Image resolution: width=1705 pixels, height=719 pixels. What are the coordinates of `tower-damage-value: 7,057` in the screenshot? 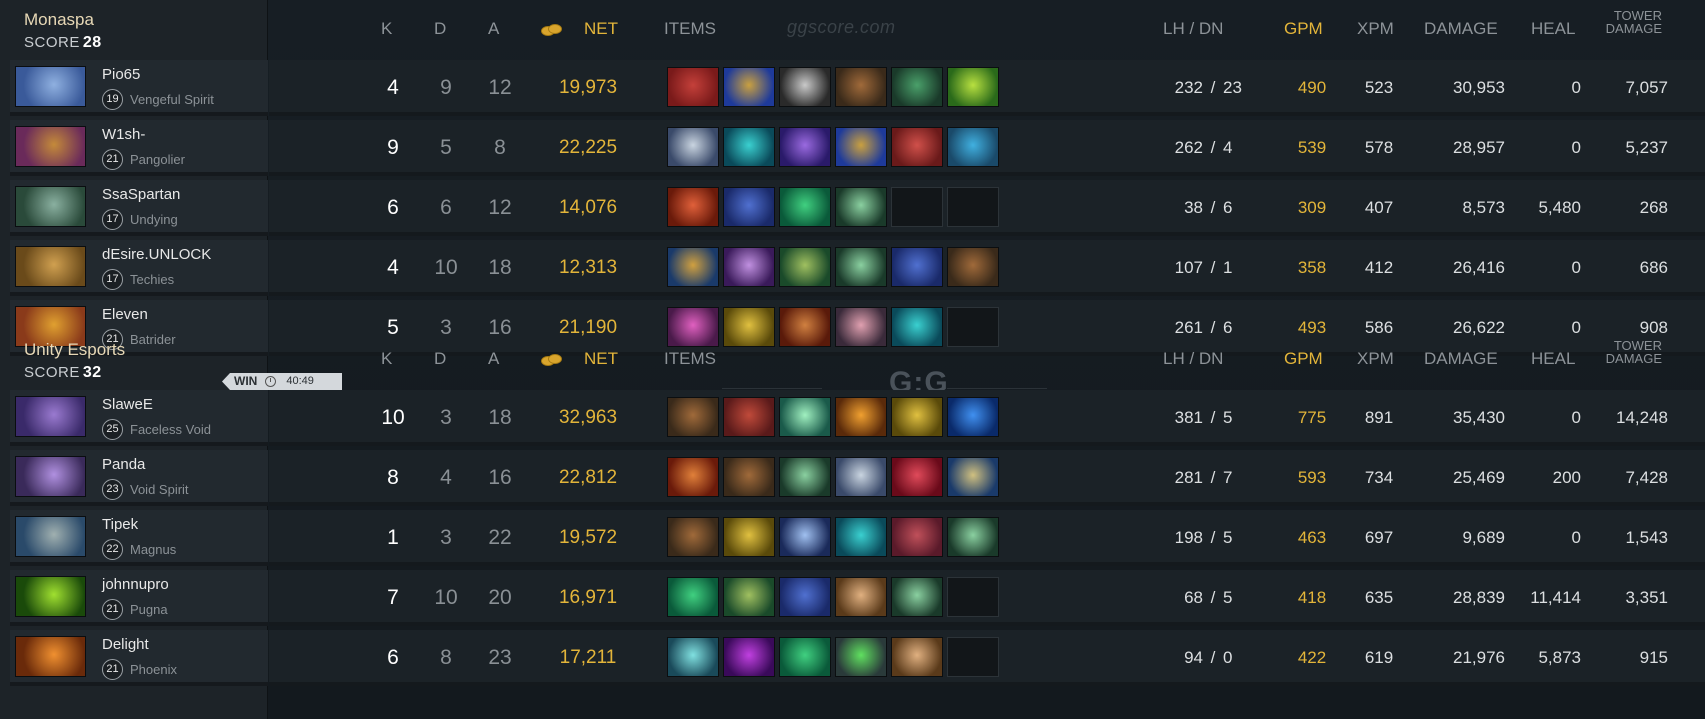 It's located at (1646, 87).